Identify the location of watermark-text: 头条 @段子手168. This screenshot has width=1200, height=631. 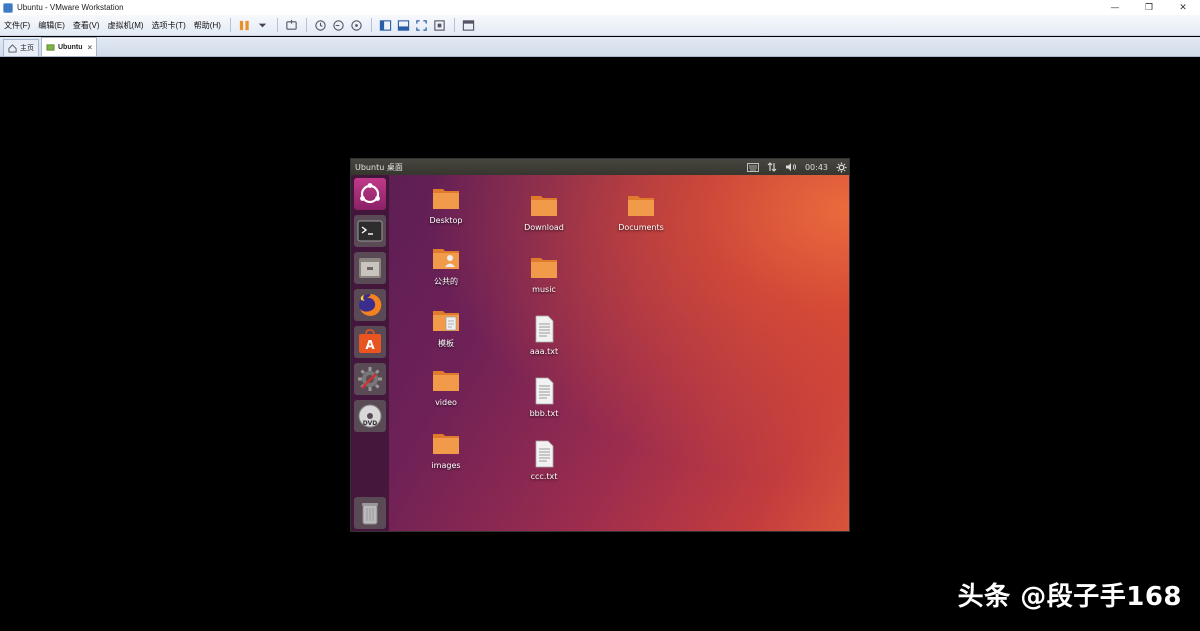
(1069, 597).